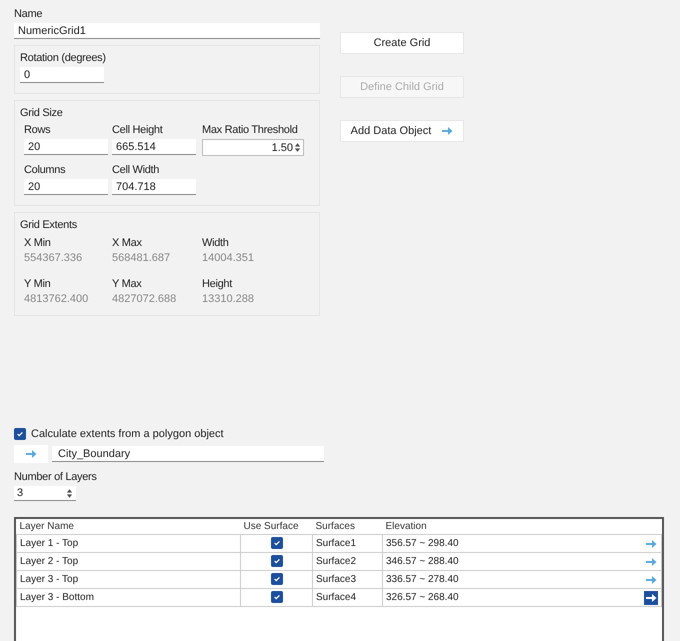 Image resolution: width=680 pixels, height=641 pixels. Describe the element at coordinates (422, 580) in the screenshot. I see `table-cell: 336.57 ~ 278.40` at that location.